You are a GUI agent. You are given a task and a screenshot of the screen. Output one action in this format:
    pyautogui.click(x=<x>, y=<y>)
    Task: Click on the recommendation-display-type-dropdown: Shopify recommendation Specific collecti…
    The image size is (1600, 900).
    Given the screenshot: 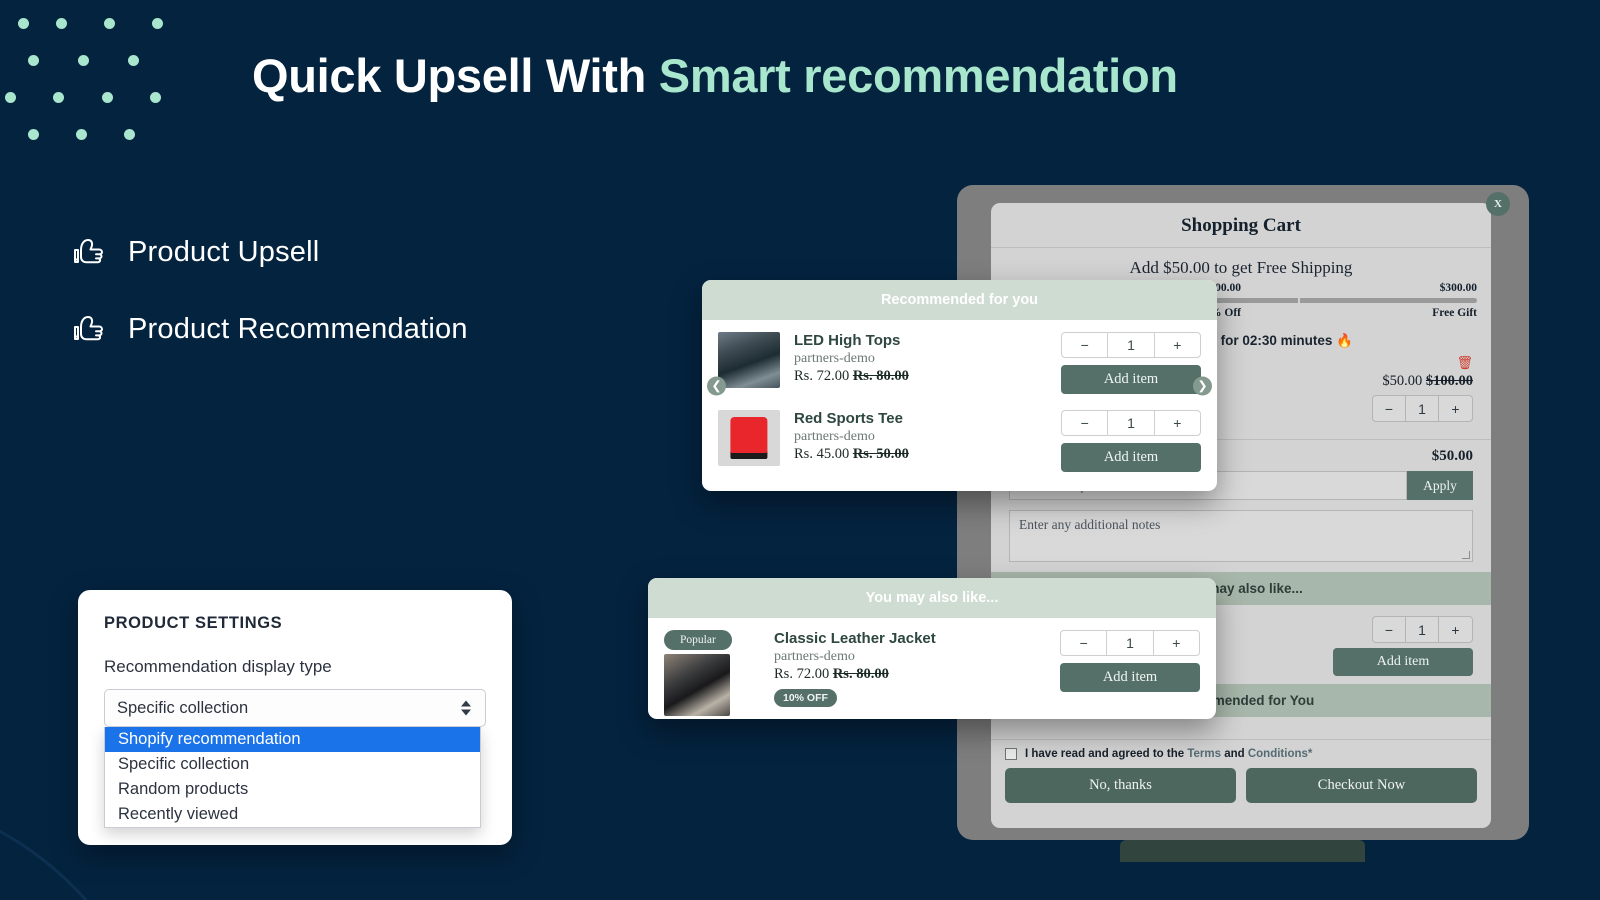 What is the action you would take?
    pyautogui.click(x=292, y=777)
    